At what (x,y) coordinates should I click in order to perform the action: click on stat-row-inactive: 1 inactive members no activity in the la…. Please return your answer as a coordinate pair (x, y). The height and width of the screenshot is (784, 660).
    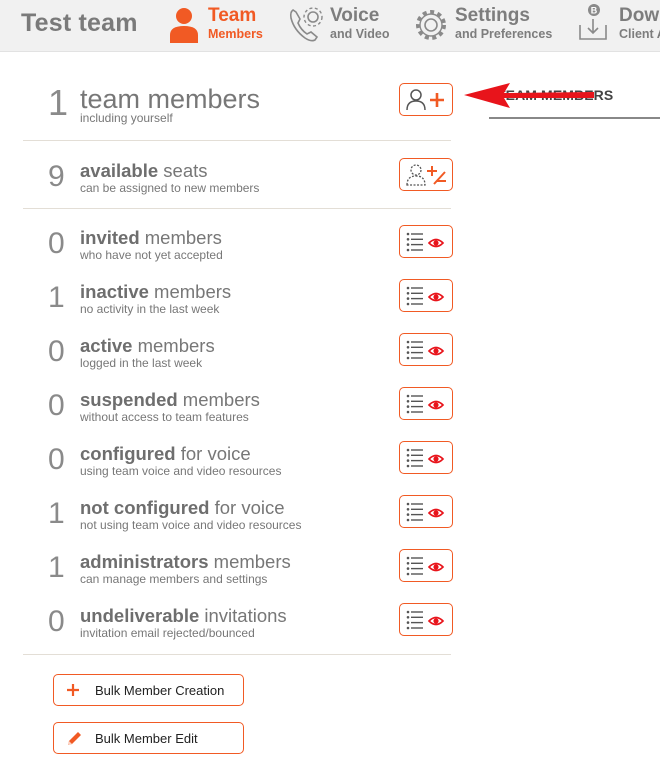
    Looking at the image, I should click on (238, 300).